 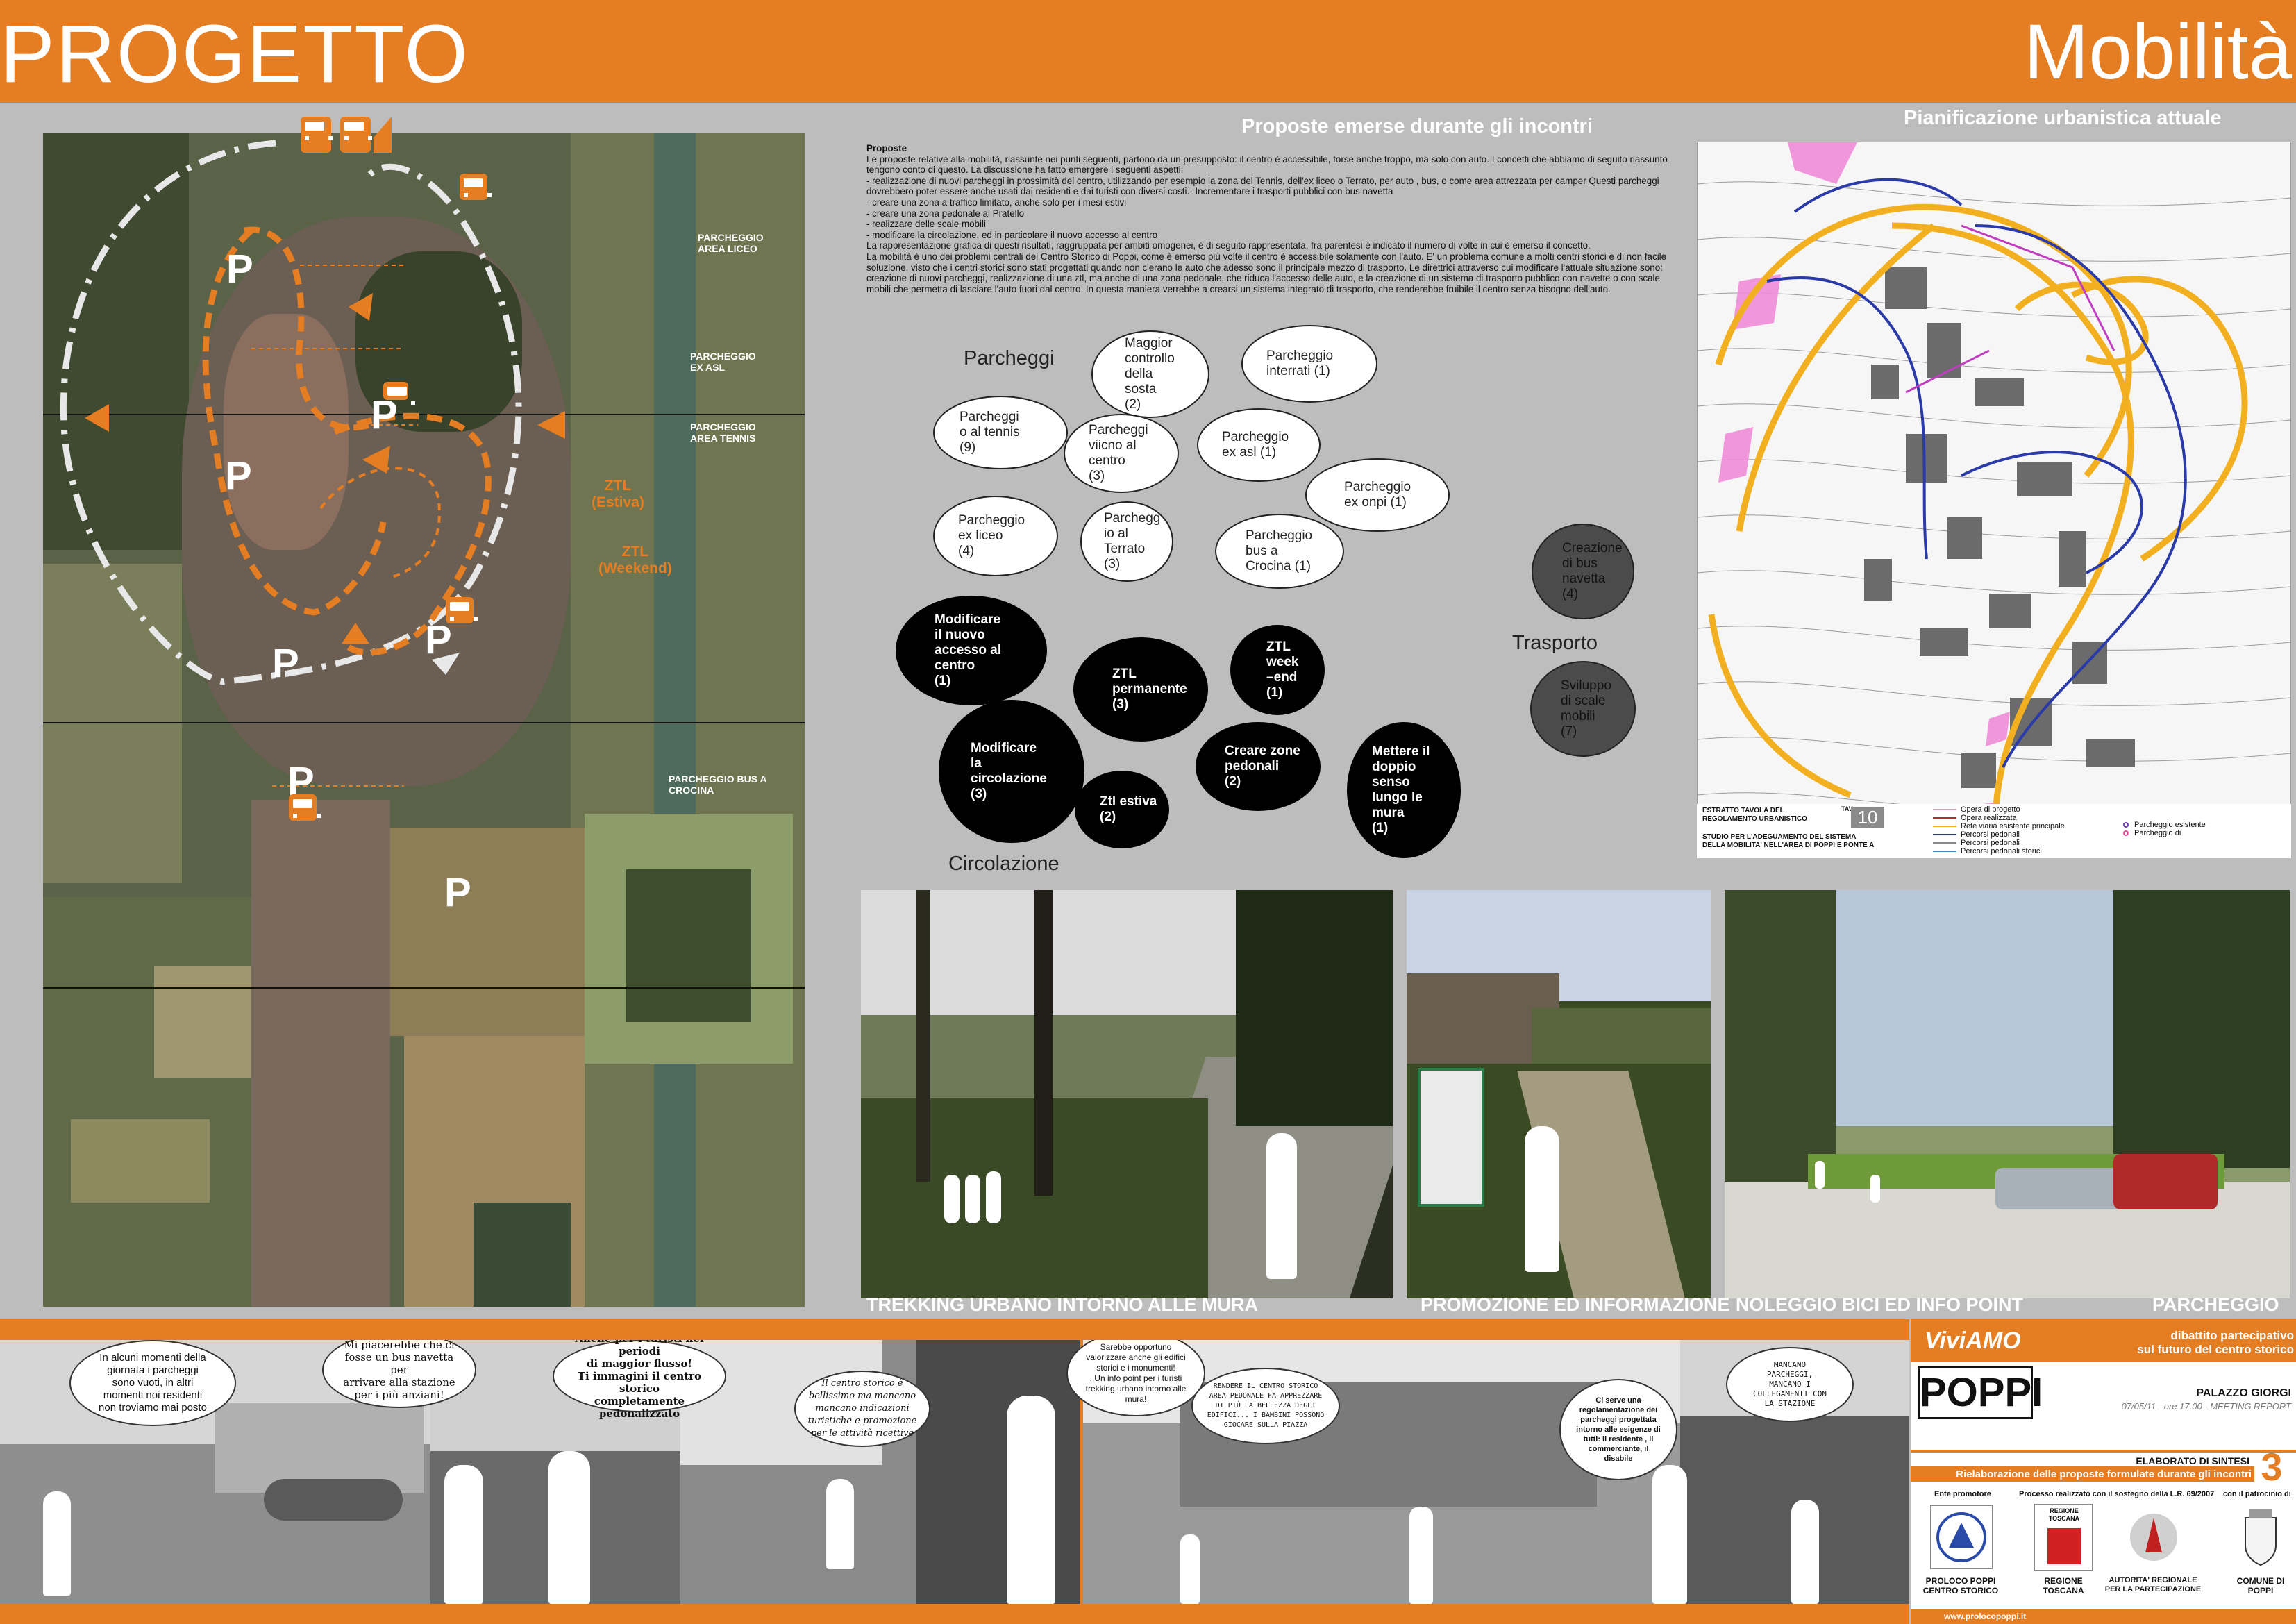 I want to click on proposte-line: - realizzare delle scale mobili, so click(x=926, y=225).